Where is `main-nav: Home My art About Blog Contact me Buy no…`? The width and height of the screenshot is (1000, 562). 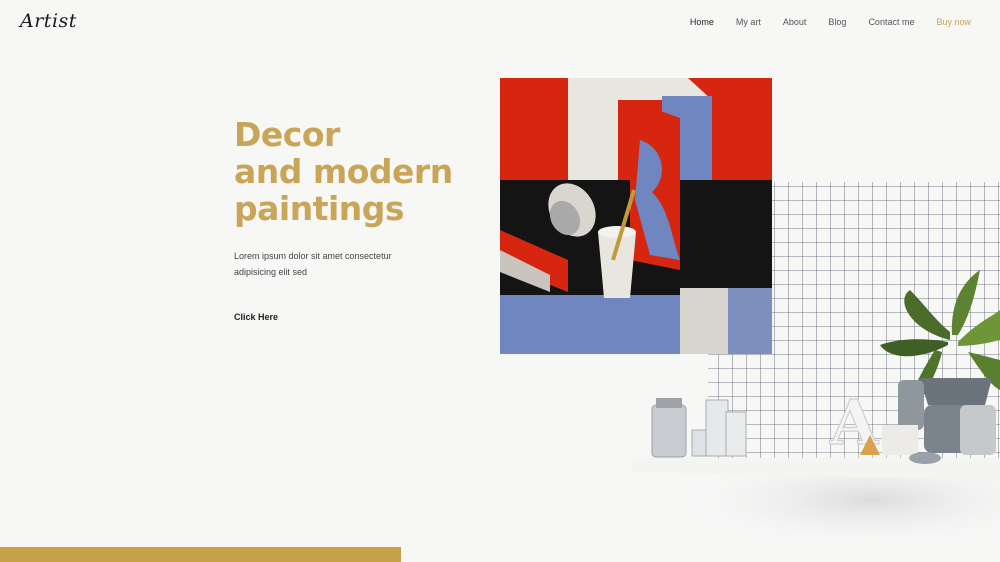
main-nav: Home My art About Blog Contact me Buy no… is located at coordinates (830, 22).